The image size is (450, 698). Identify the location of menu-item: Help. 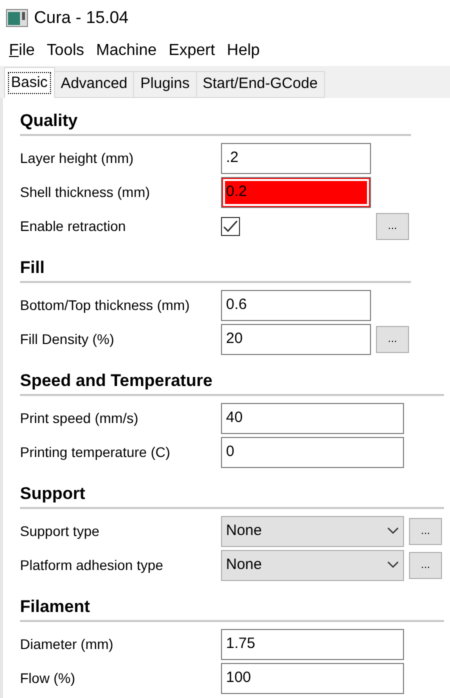
(243, 51).